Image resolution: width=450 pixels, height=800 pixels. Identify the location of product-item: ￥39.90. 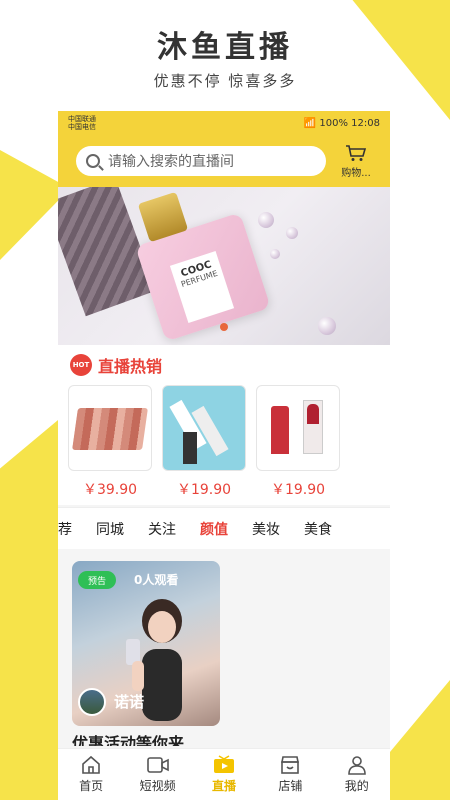
(110, 442).